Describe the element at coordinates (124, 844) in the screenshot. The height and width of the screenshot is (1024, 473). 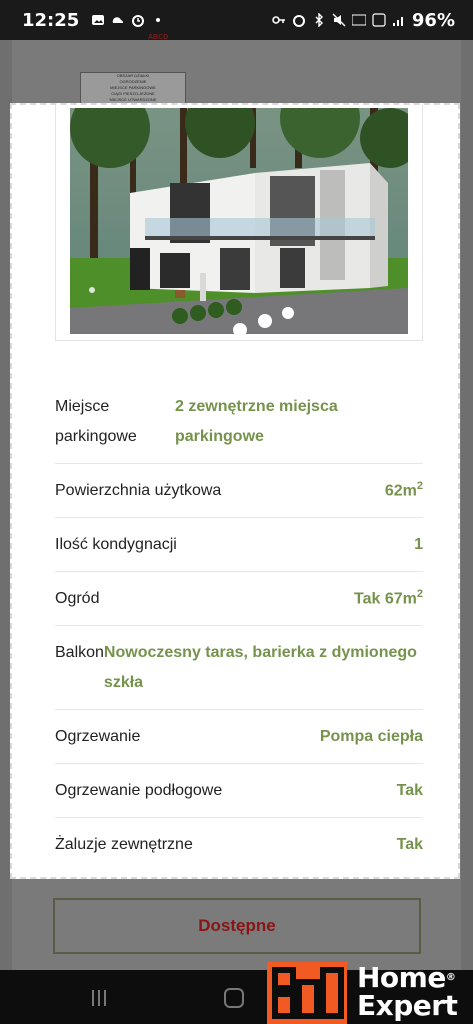
I see `spec-label: Żaluzje zewnętrzne` at that location.